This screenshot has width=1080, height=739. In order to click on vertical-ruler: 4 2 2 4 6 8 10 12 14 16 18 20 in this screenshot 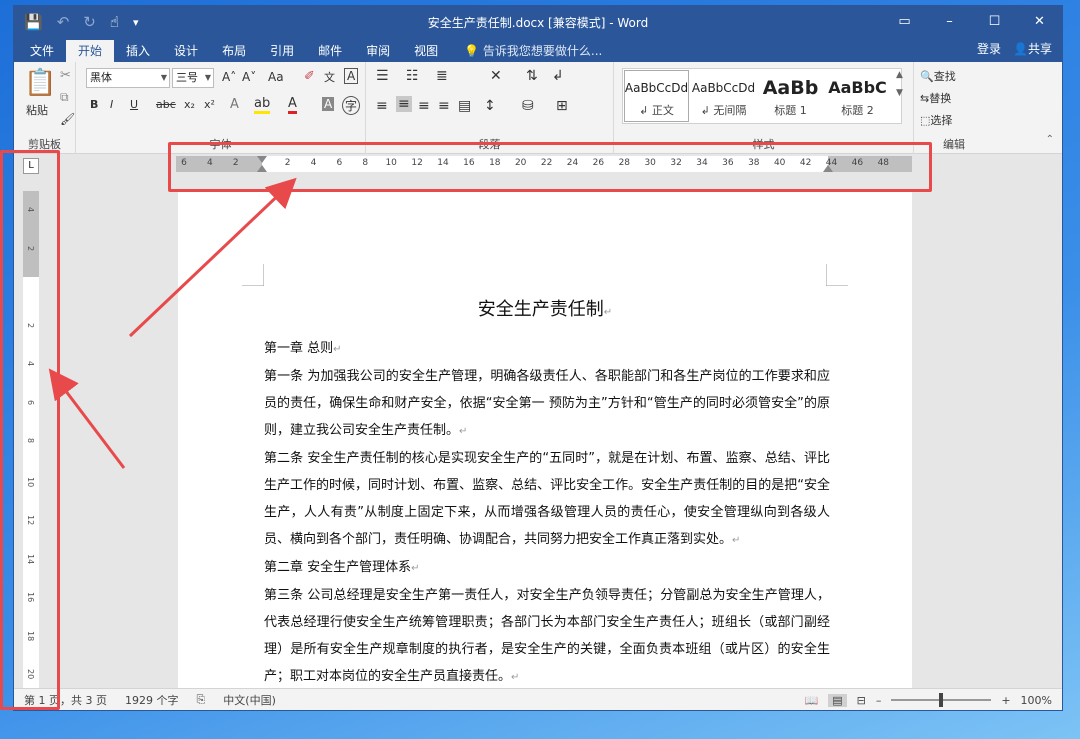, I will do `click(31, 441)`.